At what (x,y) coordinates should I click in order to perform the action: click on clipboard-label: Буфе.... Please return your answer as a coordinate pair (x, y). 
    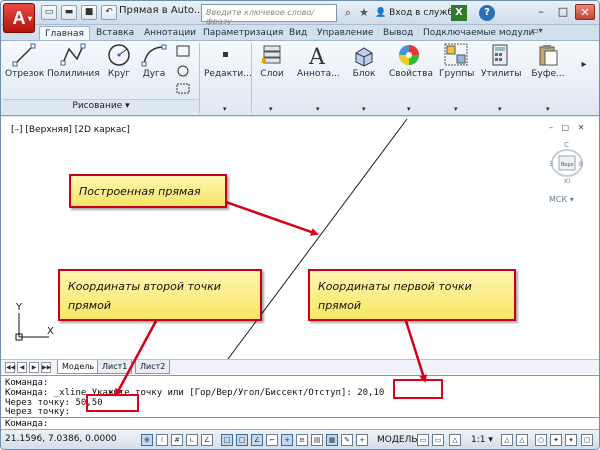
    Looking at the image, I should click on (548, 74).